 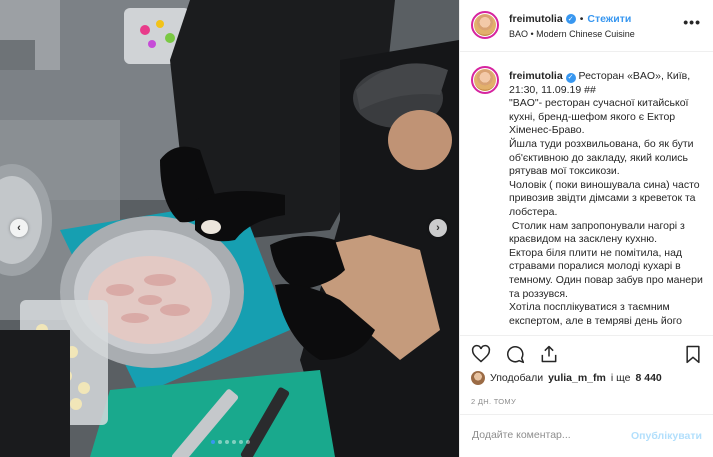 What do you see at coordinates (620, 378) in the screenshot?
I see `likes-middle: і ще` at bounding box center [620, 378].